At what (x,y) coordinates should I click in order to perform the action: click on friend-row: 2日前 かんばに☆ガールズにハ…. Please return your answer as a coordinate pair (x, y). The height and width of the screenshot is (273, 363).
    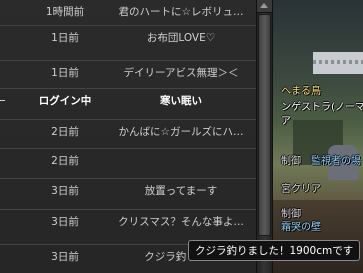
    Looking at the image, I should click on (128, 131).